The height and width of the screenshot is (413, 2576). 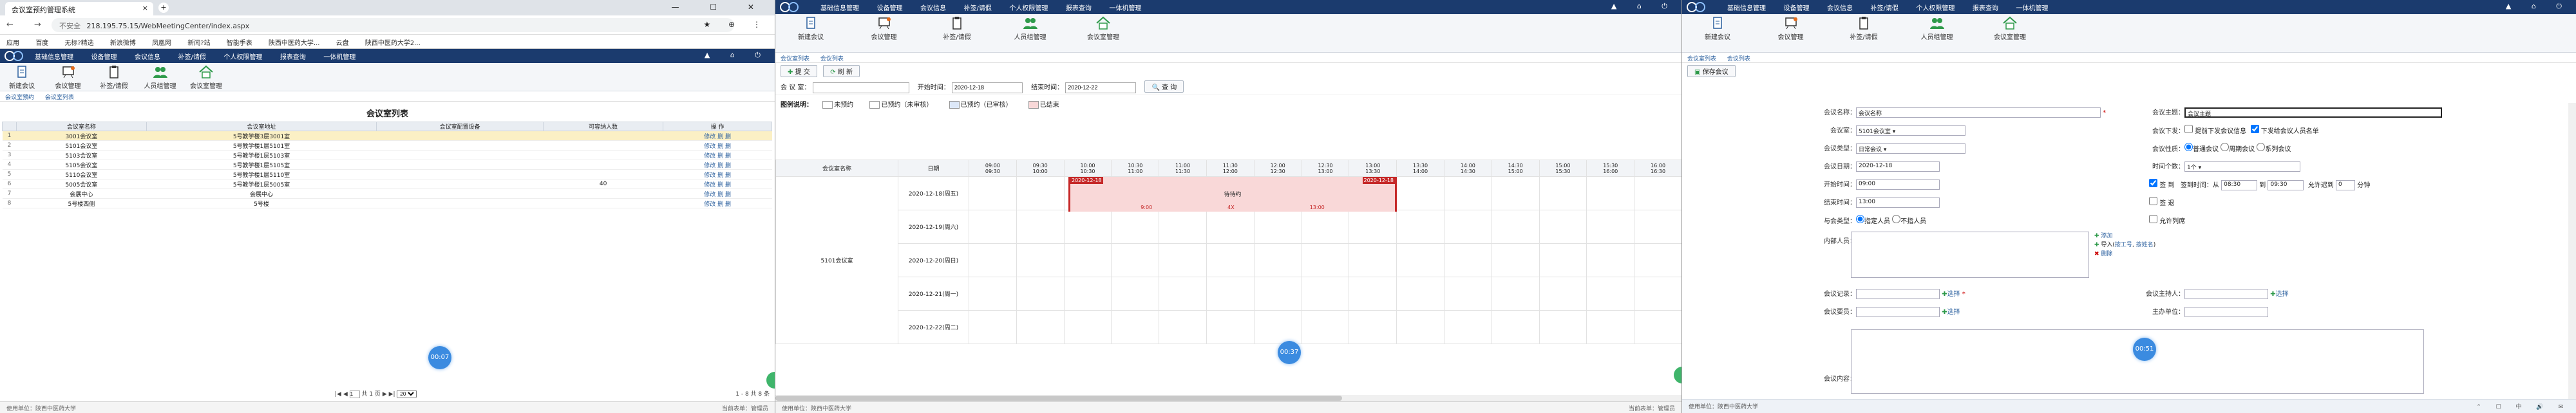 I want to click on content-textarea, so click(x=2137, y=361).